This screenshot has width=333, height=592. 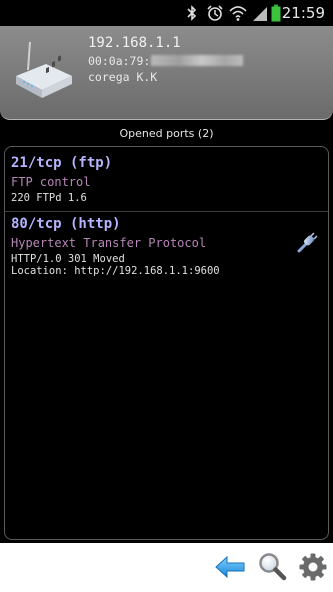 I want to click on router-icon, so click(x=44, y=69).